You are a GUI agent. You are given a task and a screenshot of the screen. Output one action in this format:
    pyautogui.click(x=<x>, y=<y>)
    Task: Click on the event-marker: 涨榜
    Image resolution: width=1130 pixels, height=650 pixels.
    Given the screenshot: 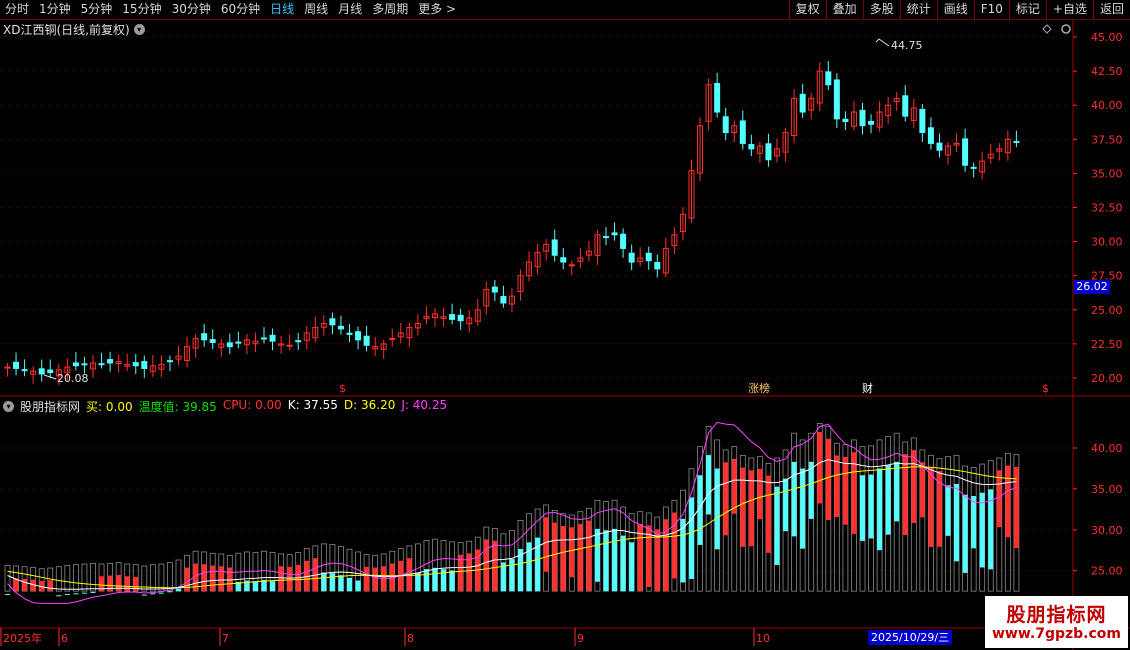 What is the action you would take?
    pyautogui.click(x=759, y=388)
    